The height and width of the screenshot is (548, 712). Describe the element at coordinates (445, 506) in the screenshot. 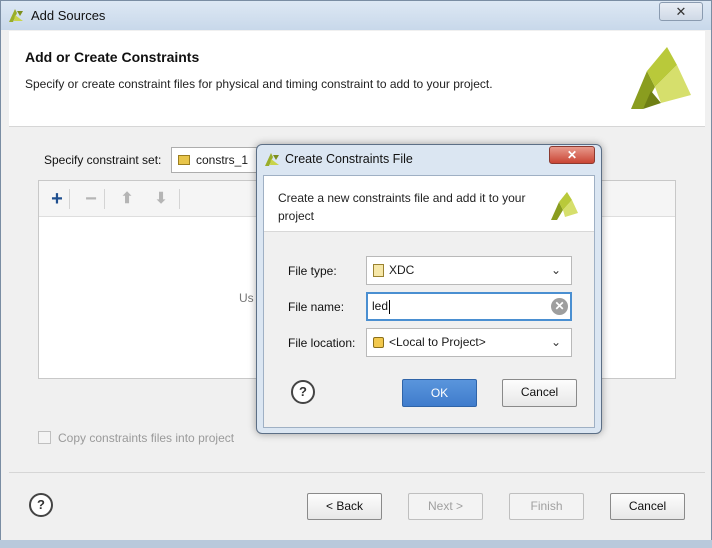

I see `next-button: Next >` at that location.